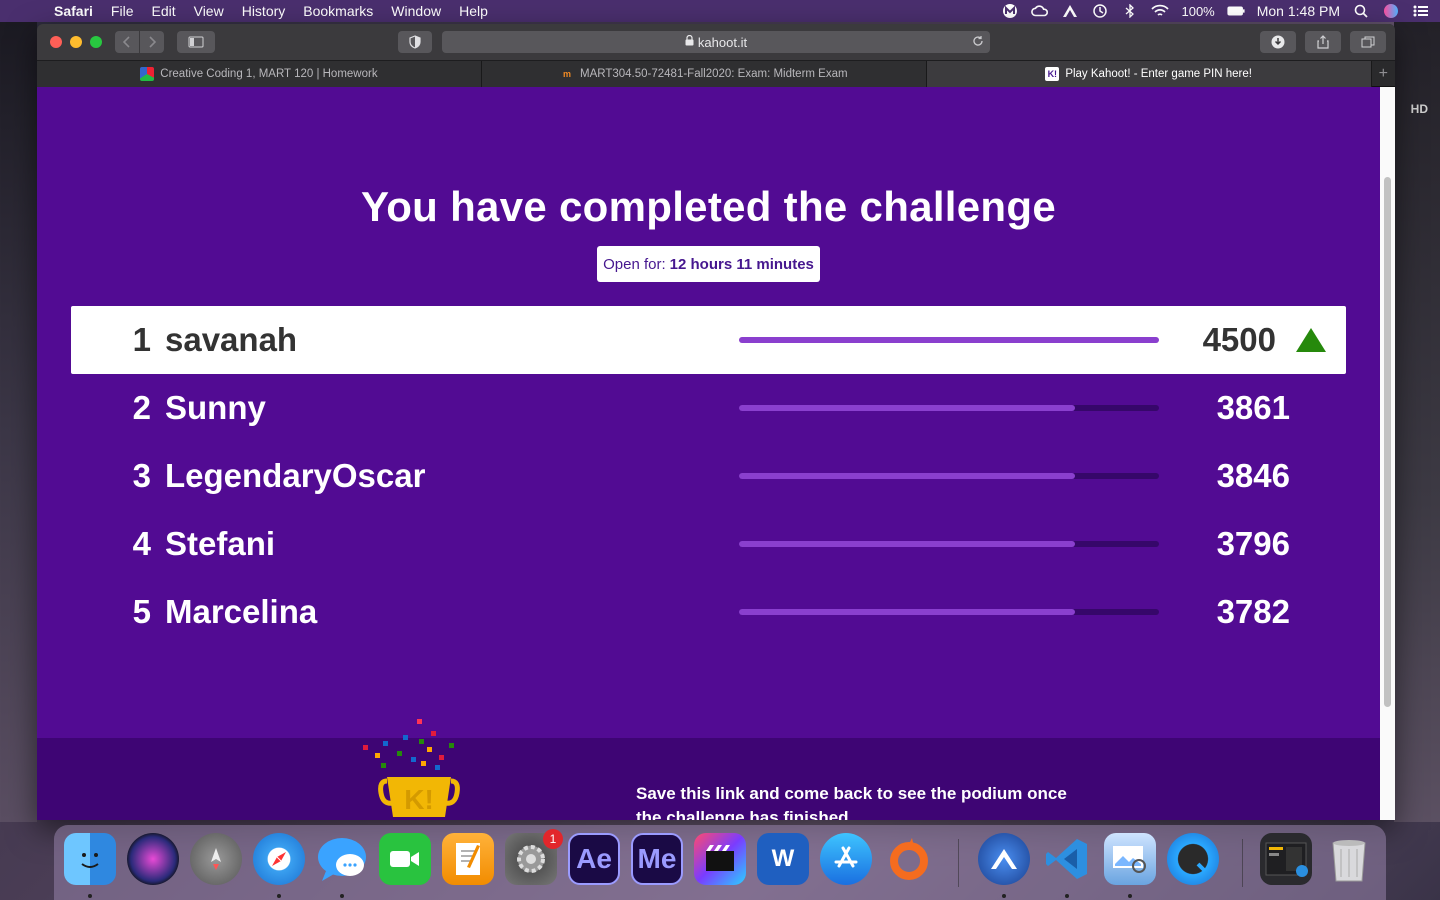  I want to click on share-button, so click(1323, 42).